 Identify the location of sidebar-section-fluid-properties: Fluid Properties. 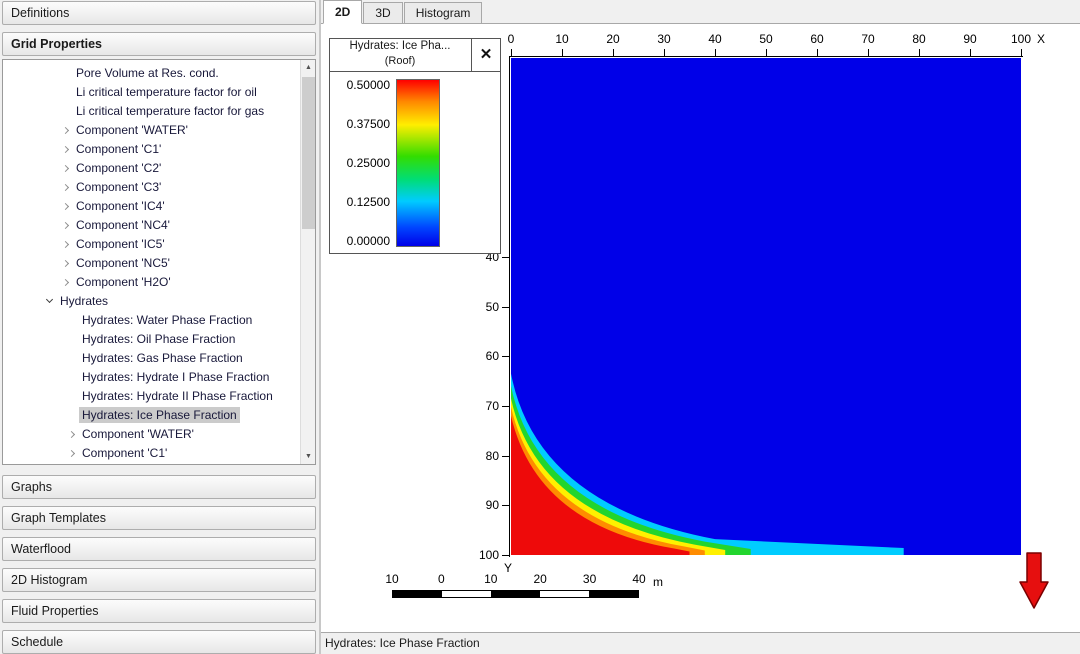
(159, 611).